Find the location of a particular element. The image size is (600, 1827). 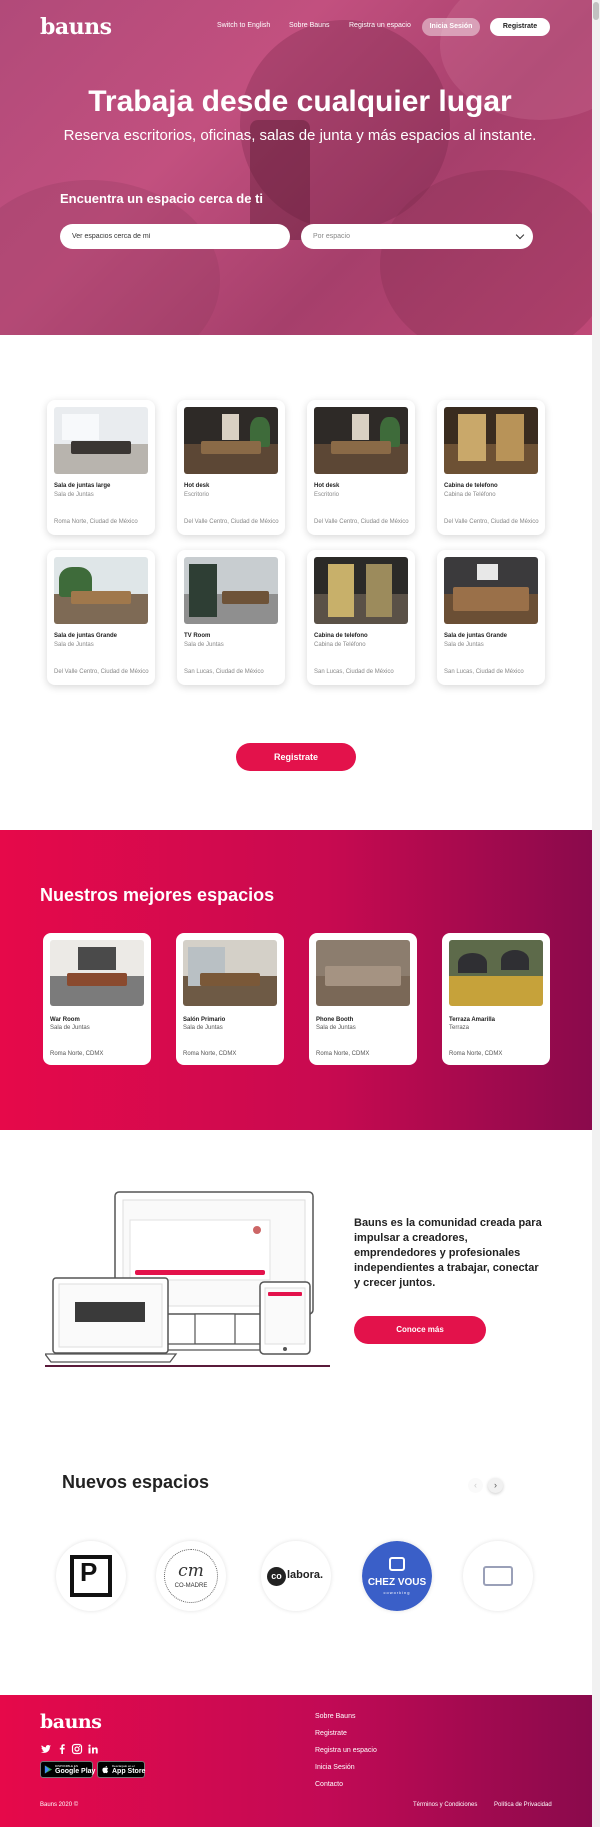

box-icon is located at coordinates (498, 1576).